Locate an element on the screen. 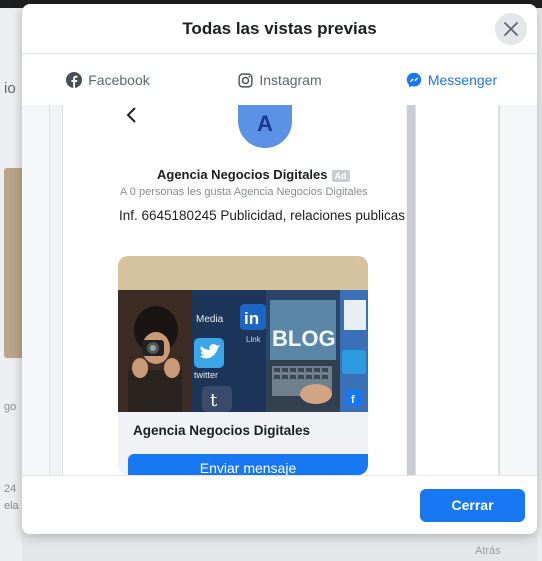 The image size is (542, 561). dialog-header: Todas las vistas previas is located at coordinates (279, 29).